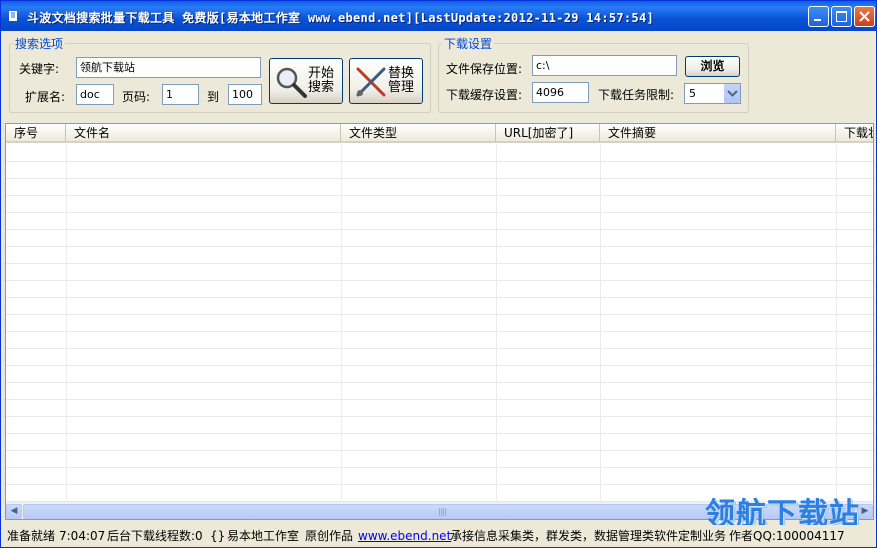 This screenshot has height=548, width=877. I want to click on website-link: www.ebend.net, so click(404, 536).